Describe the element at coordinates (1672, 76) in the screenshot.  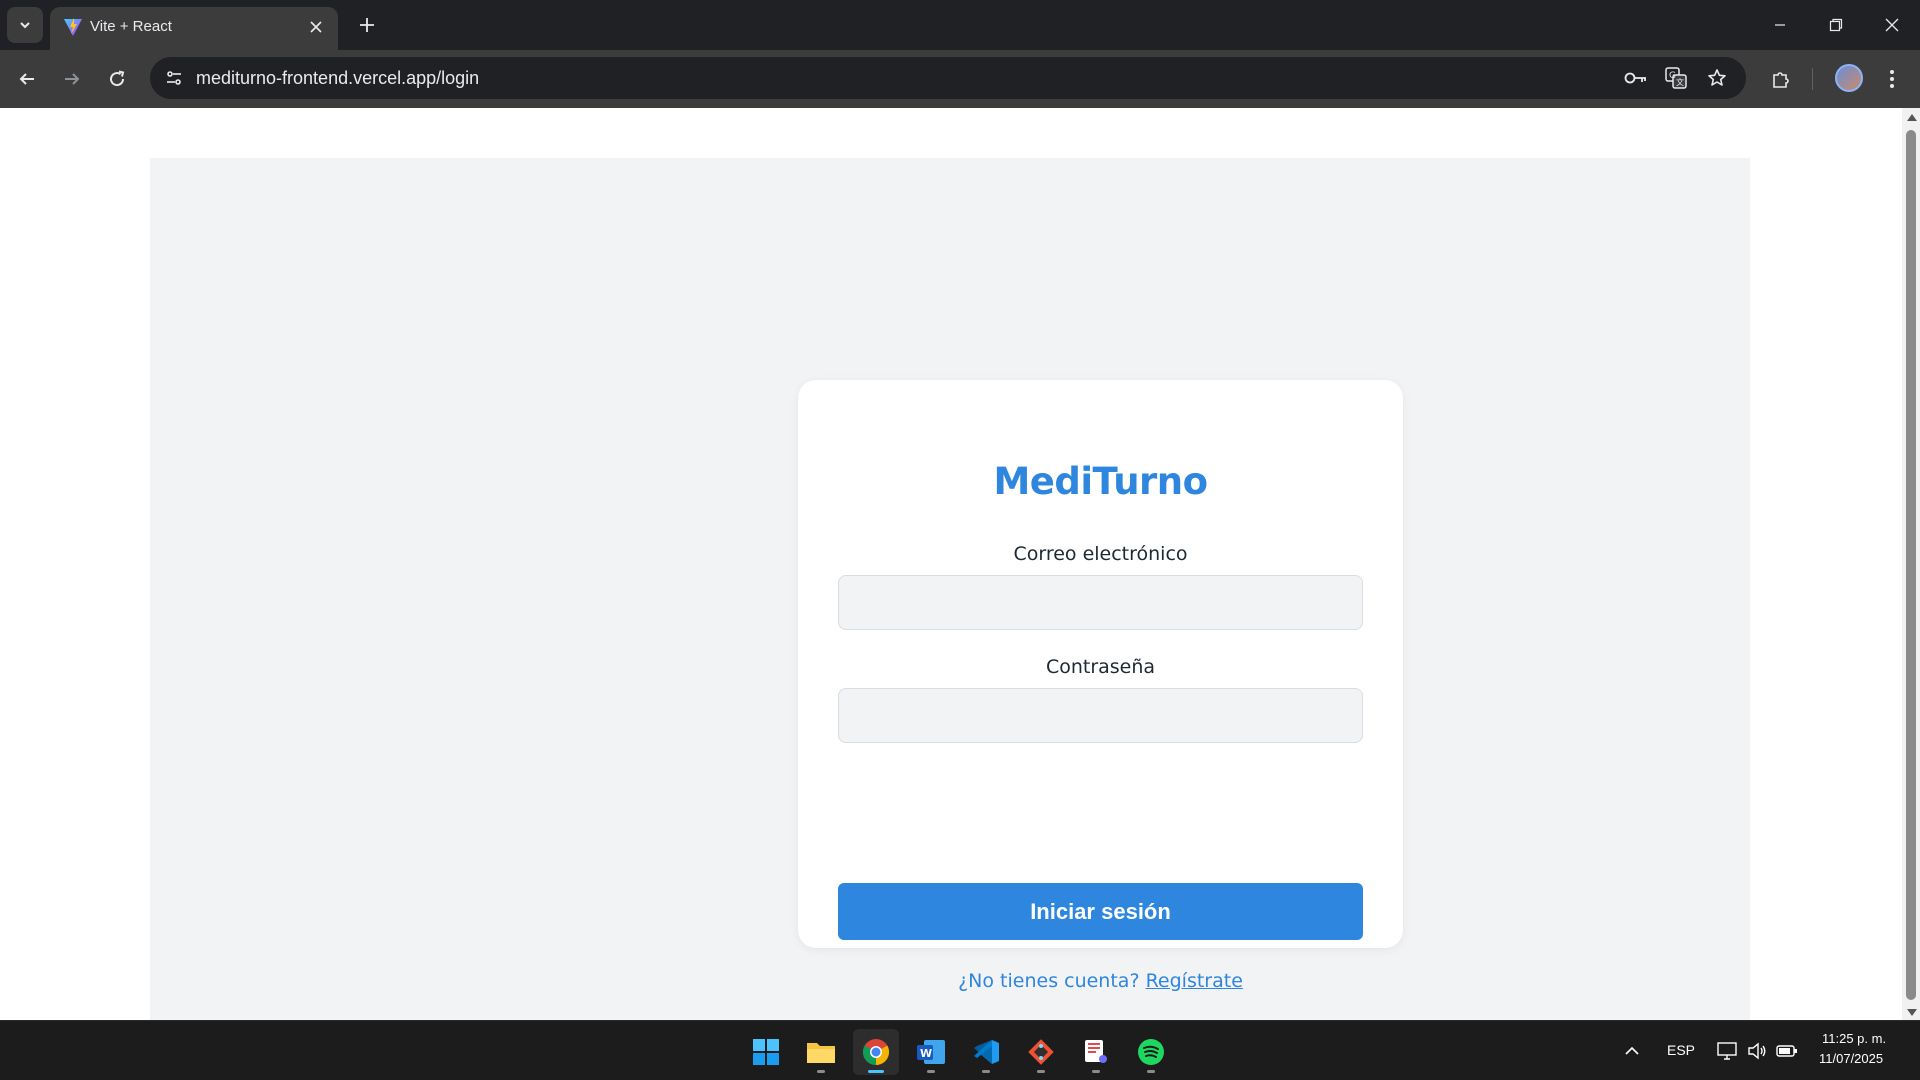
I see `svg-text: G` at that location.